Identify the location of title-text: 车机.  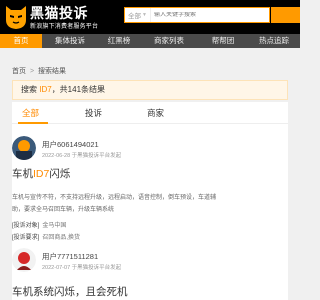
(22, 174).